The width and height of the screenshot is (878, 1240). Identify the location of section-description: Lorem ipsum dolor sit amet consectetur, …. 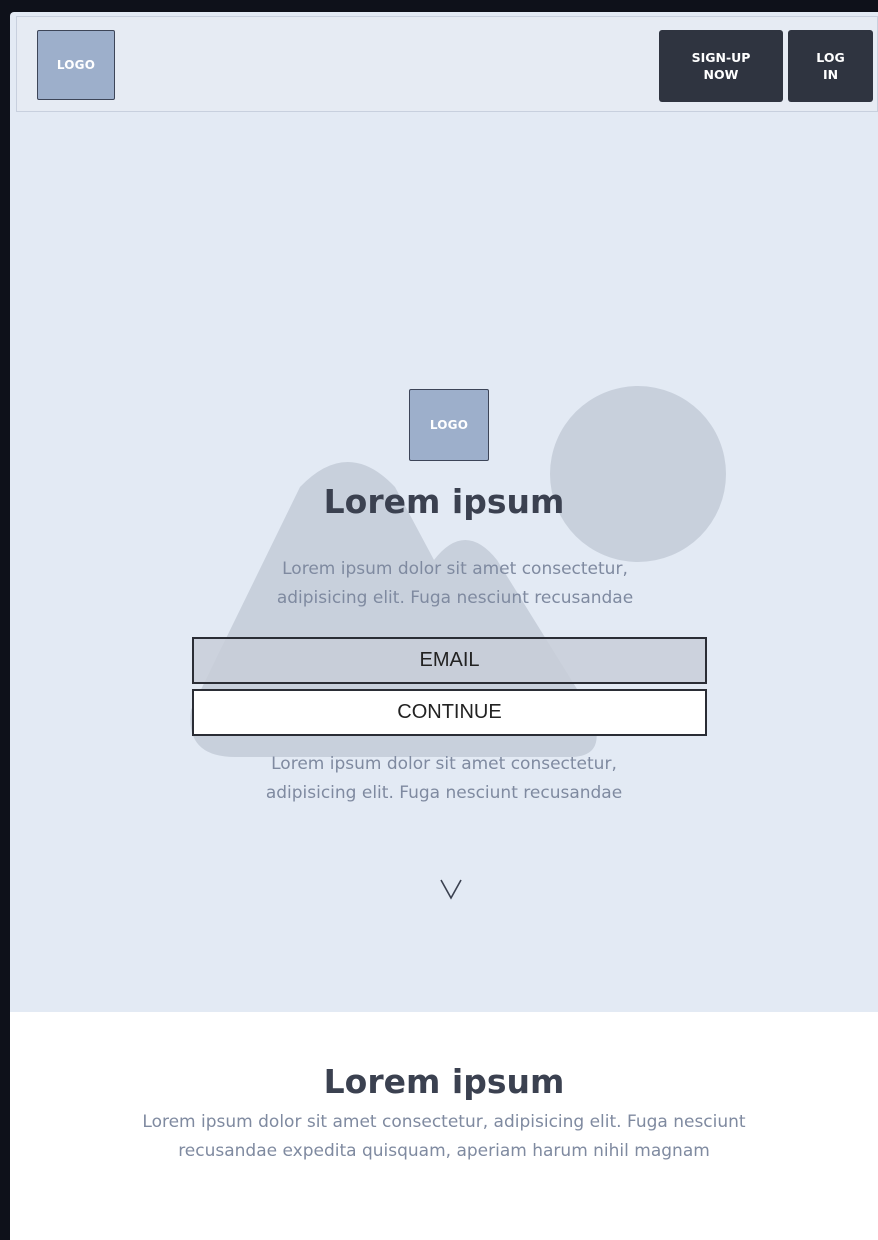
(444, 1137).